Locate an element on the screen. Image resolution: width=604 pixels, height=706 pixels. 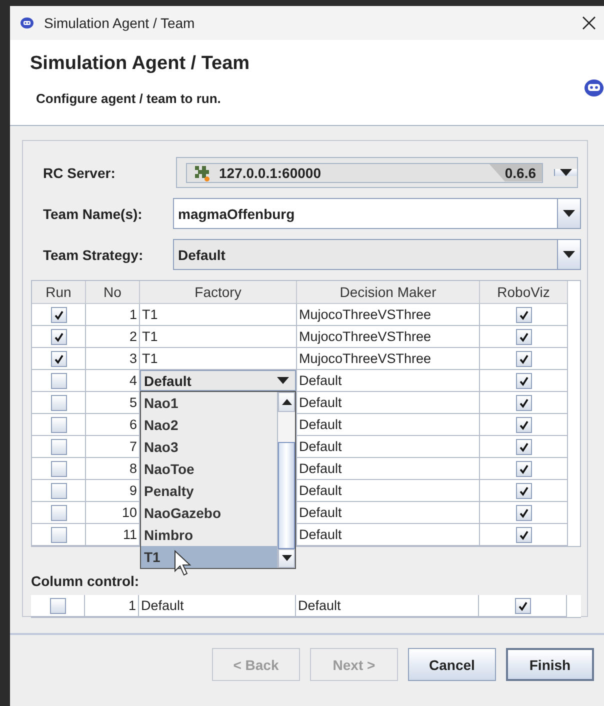
table-cell: 2 is located at coordinates (113, 337).